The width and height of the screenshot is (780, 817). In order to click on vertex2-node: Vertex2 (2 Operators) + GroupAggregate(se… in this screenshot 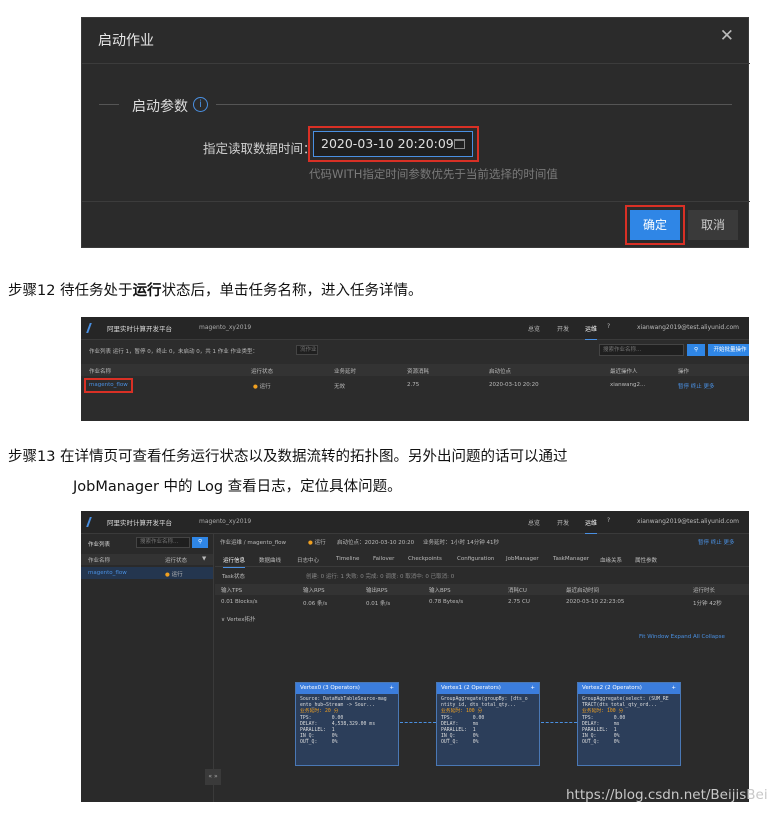, I will do `click(629, 724)`.